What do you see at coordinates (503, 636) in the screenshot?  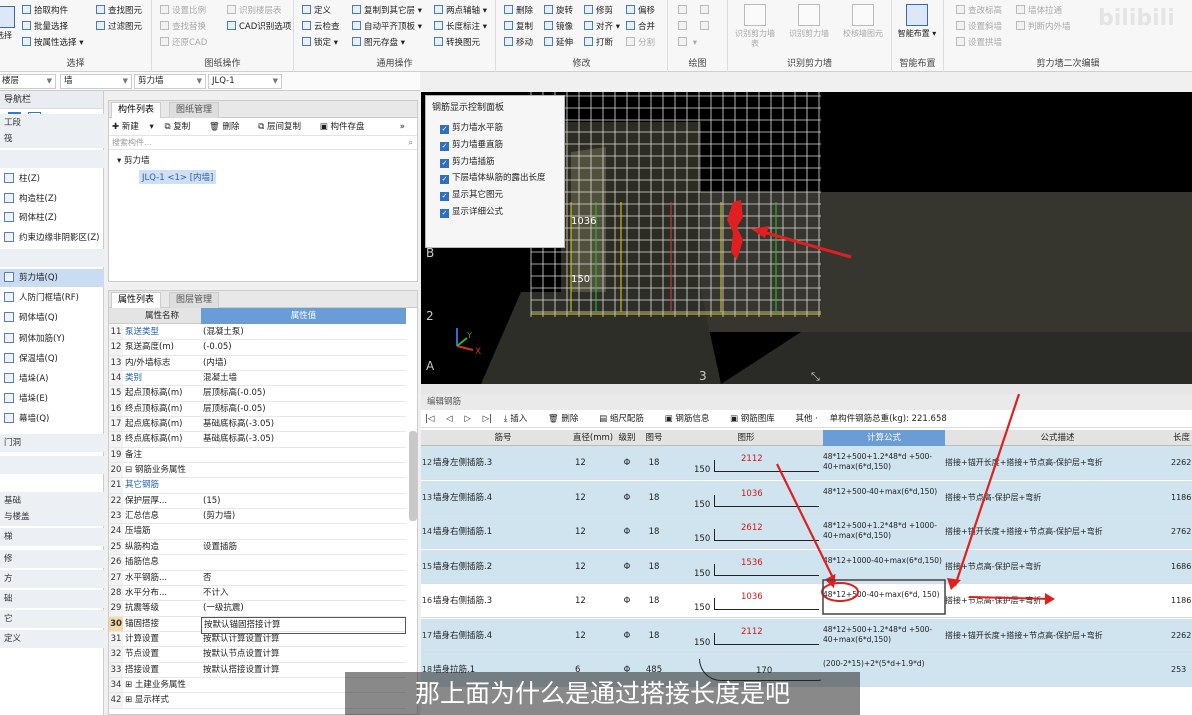 I see `rebar-name: 墙身右侧插筋.4` at bounding box center [503, 636].